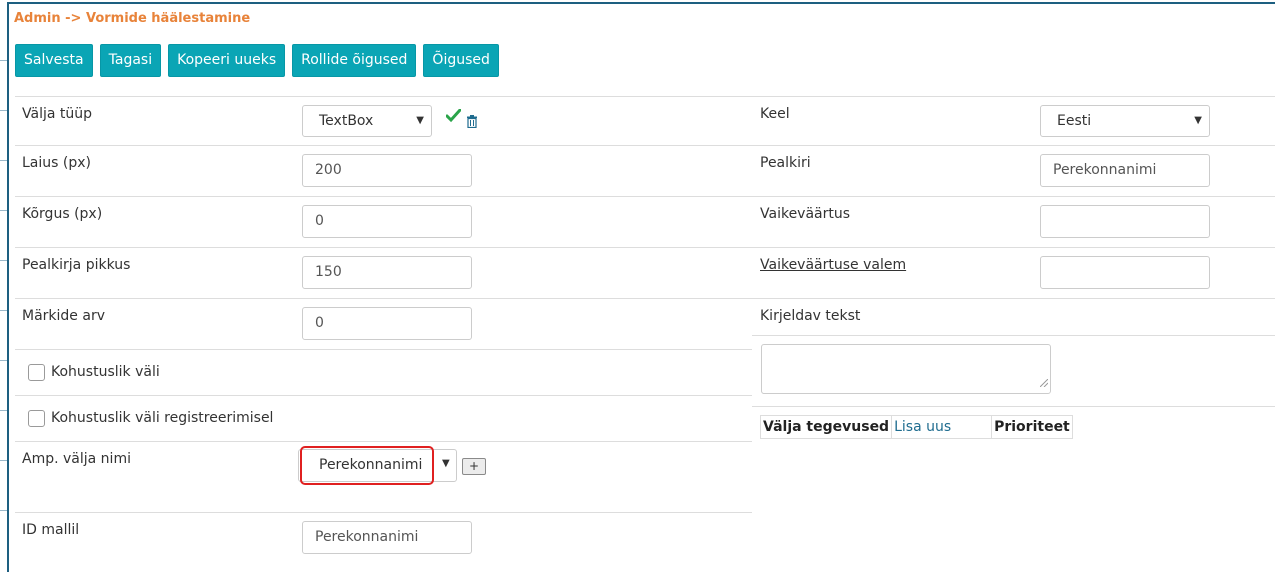 Image resolution: width=1275 pixels, height=572 pixels. Describe the element at coordinates (1125, 170) in the screenshot. I see `title-input: Perekonnanimi` at that location.